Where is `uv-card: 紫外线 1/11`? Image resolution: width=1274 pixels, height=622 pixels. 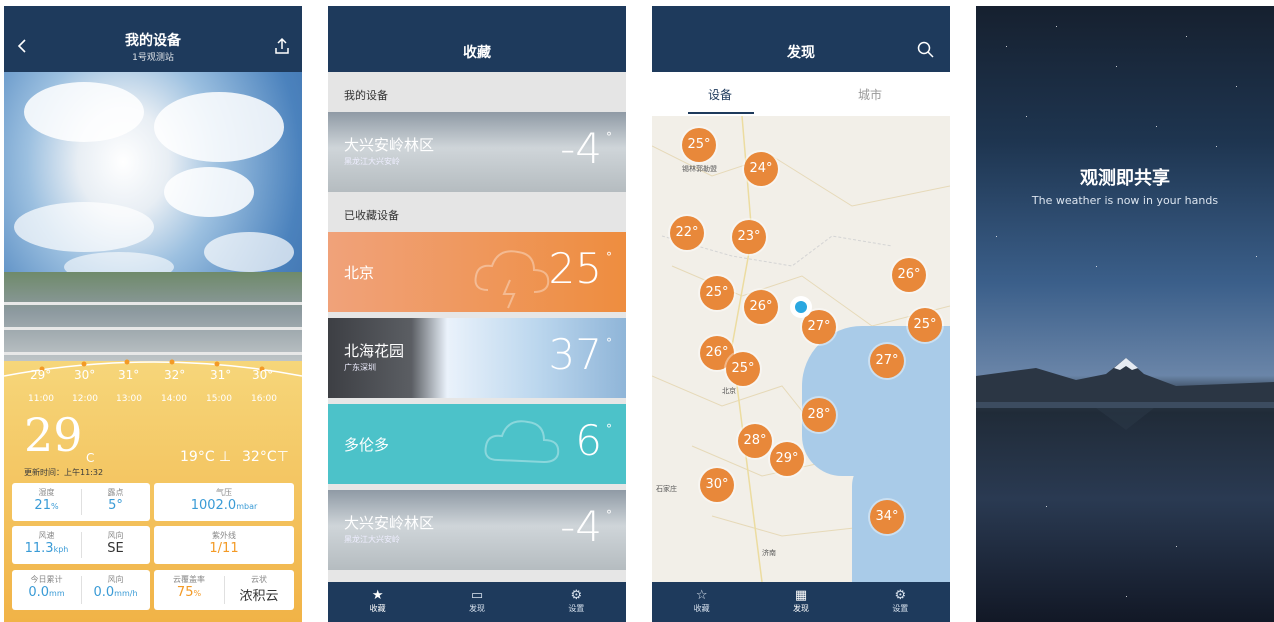 uv-card: 紫外线 1/11 is located at coordinates (224, 545).